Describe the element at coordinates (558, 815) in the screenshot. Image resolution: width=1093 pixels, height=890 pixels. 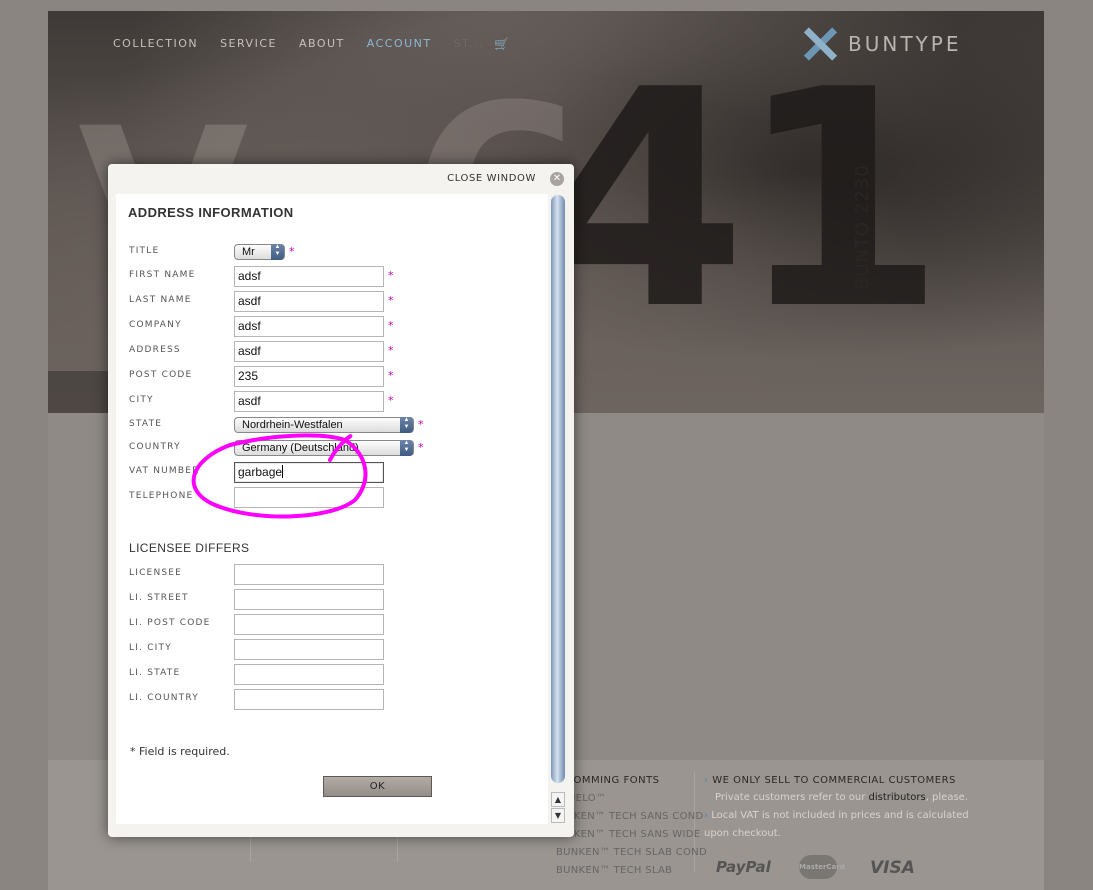
I see `scroll-down-button: ▼` at that location.